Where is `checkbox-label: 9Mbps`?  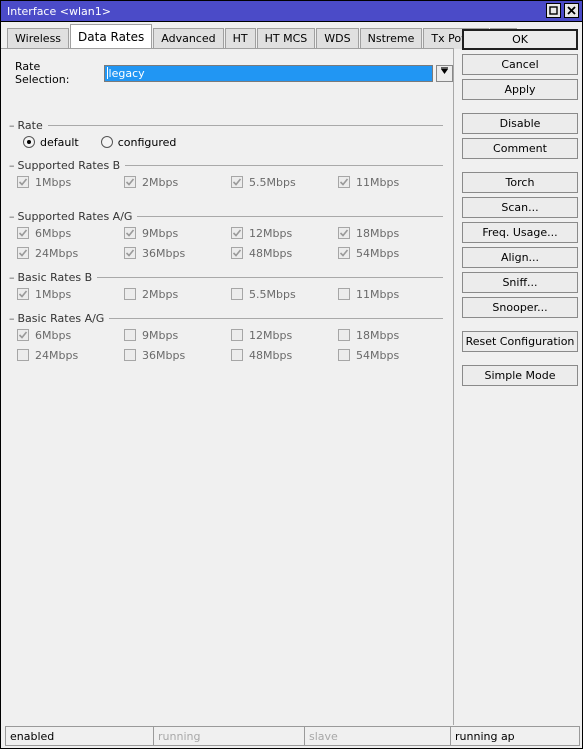 checkbox-label: 9Mbps is located at coordinates (160, 335).